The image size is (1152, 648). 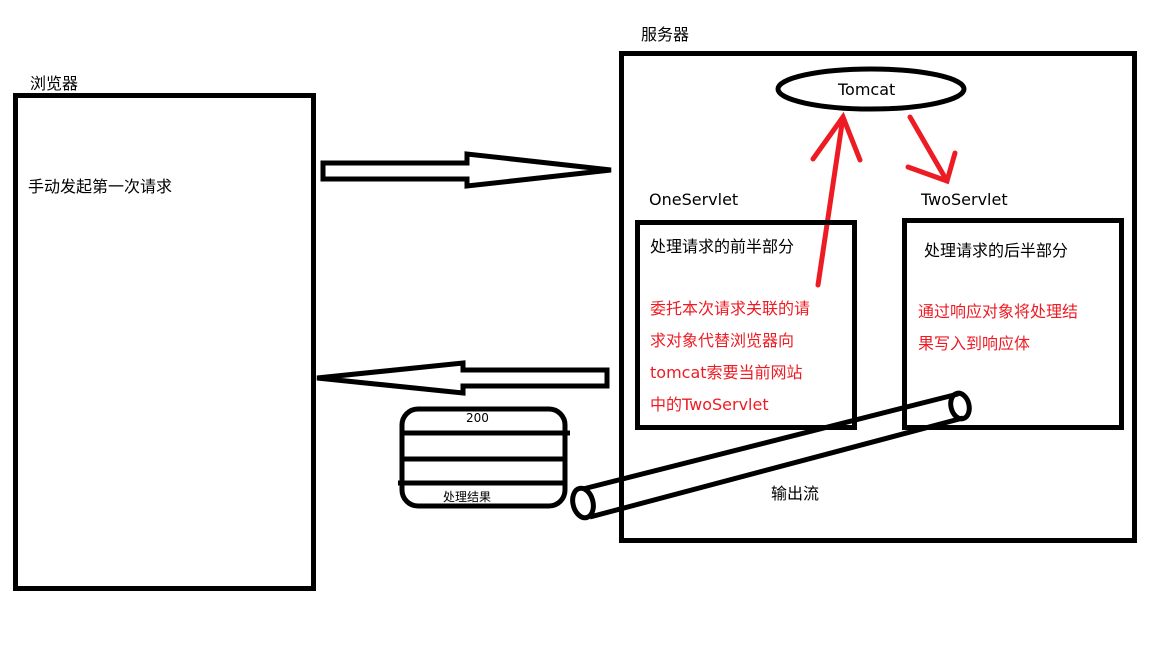 I want to click on tomcat-label: Tomcat, so click(x=867, y=89).